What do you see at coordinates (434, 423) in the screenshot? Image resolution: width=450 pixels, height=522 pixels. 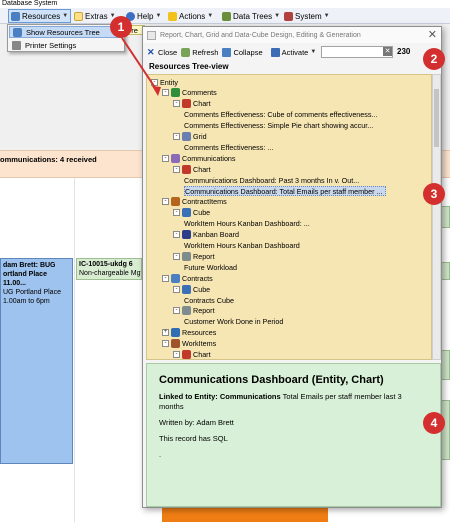 I see `marker-4: 4` at bounding box center [434, 423].